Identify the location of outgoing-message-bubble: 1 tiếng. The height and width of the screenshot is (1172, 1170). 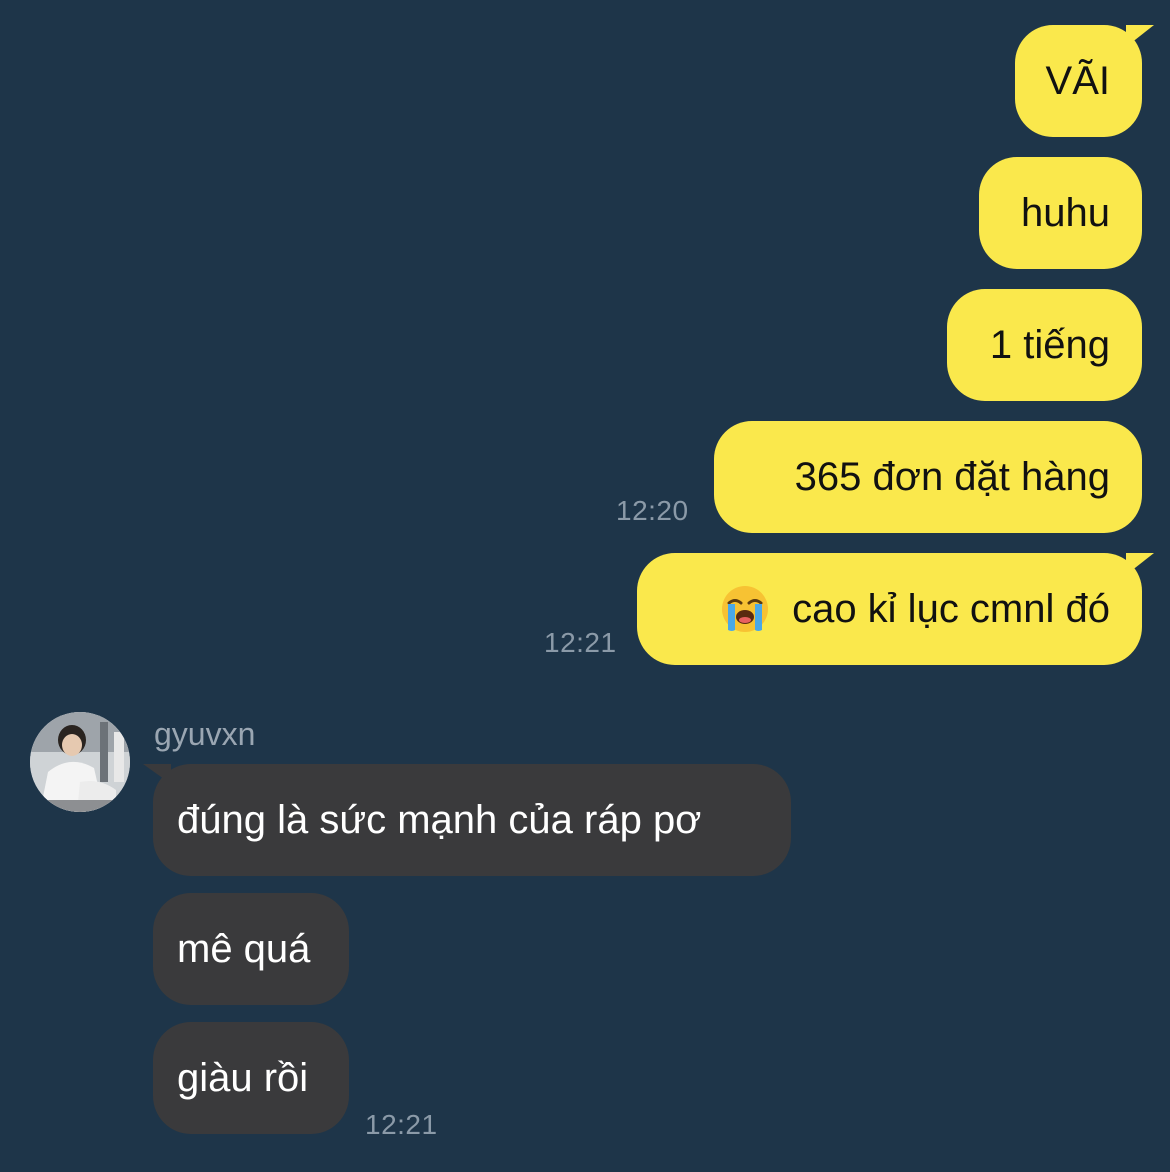
(1044, 345).